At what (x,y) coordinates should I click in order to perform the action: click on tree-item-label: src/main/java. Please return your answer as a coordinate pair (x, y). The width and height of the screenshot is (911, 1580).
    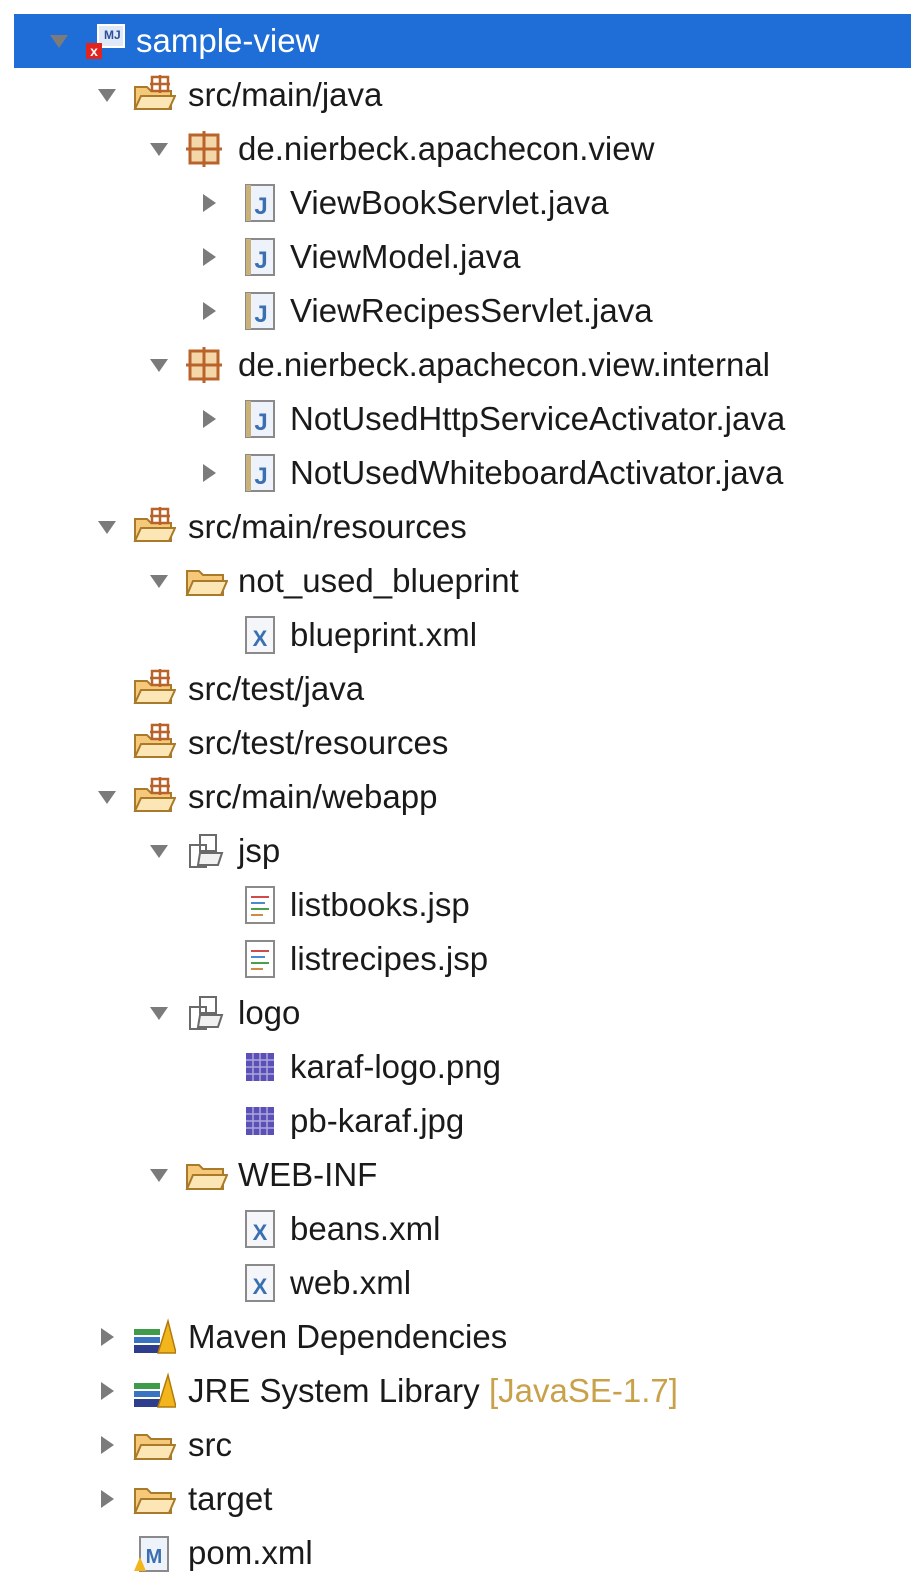
    Looking at the image, I should click on (285, 94).